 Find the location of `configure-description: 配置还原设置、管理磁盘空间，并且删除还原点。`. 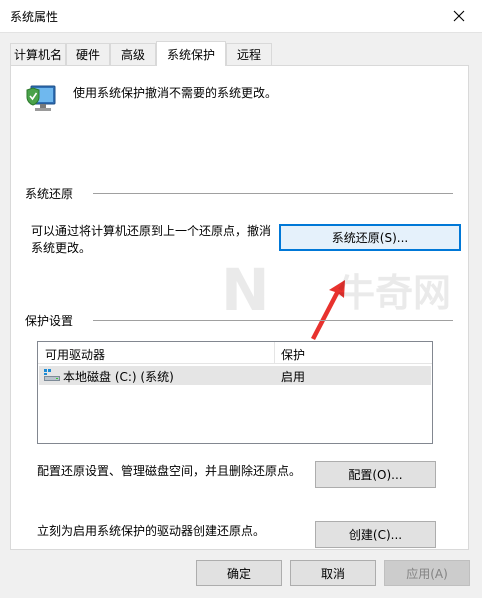

configure-description: 配置还原设置、管理磁盘空间，并且删除还原点。 is located at coordinates (169, 471).